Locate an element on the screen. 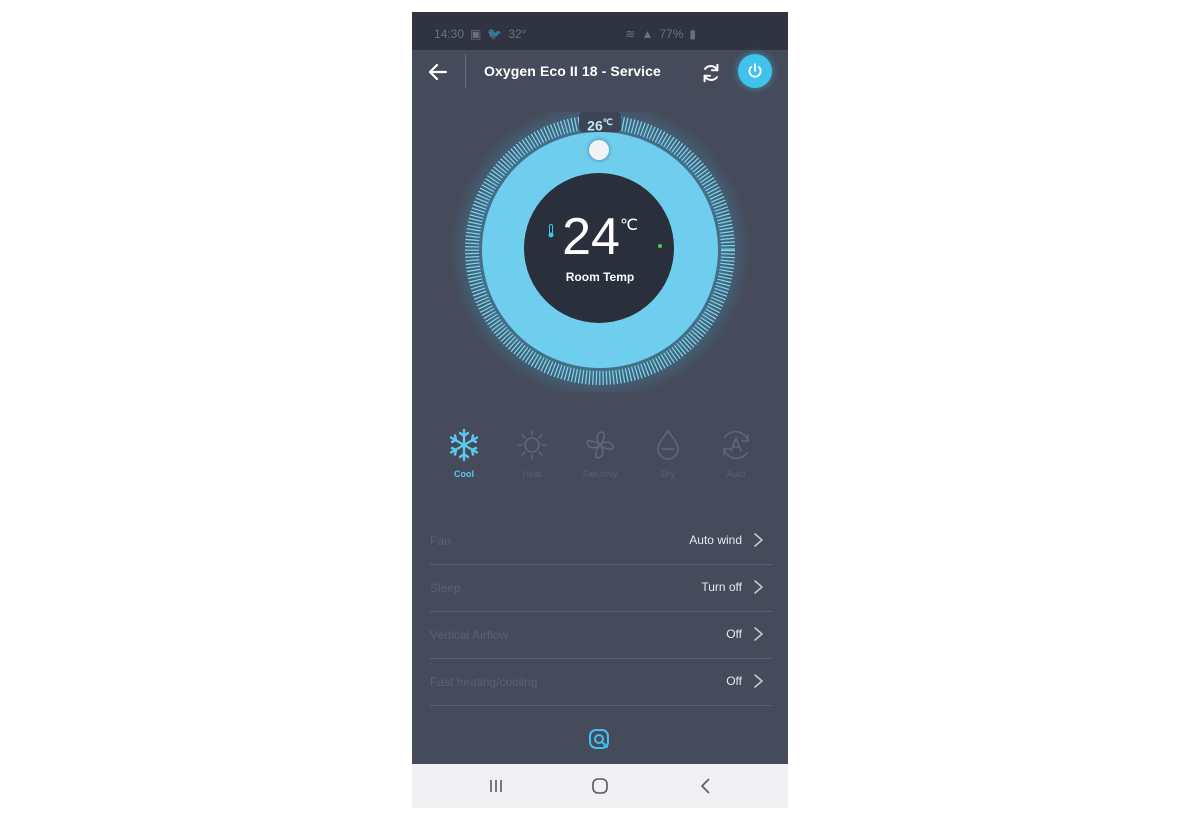 The image size is (1200, 821). home-icon is located at coordinates (600, 786).